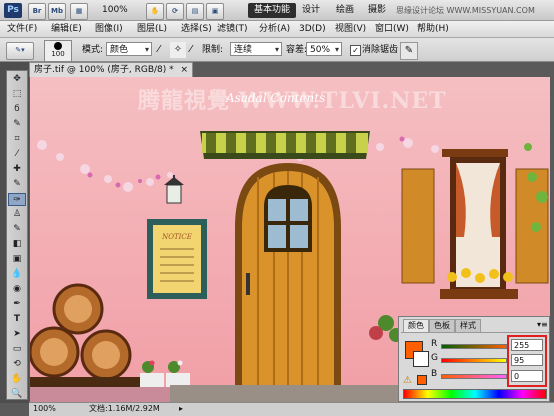  I want to click on channel-g-slider, so click(474, 360).